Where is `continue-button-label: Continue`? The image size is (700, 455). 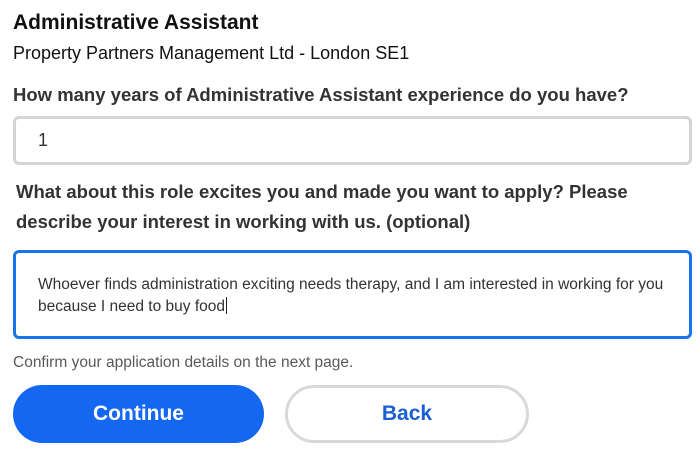 continue-button-label: Continue is located at coordinates (138, 413).